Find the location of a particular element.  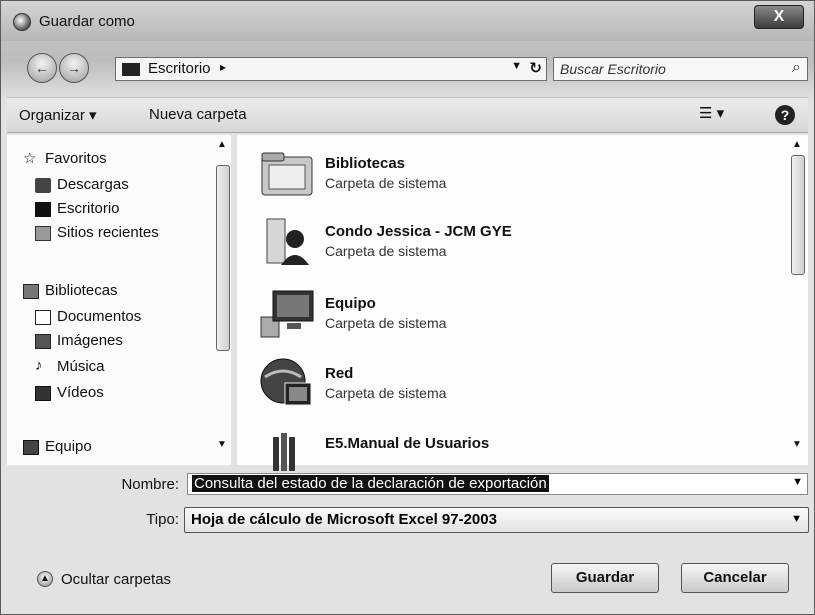

navigation-scrollbar: ▲ ▼ is located at coordinates (223, 300).